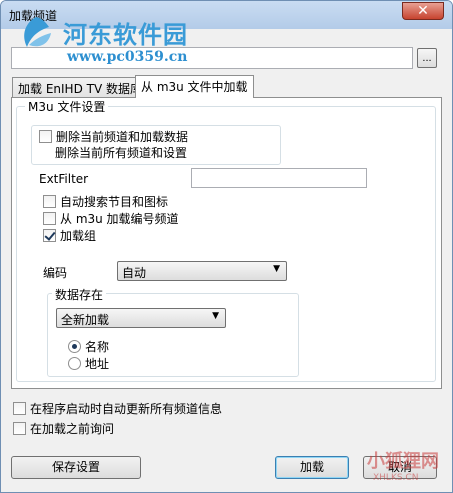 The width and height of the screenshot is (453, 493). I want to click on save-settings-button: 保存设置, so click(76, 467).